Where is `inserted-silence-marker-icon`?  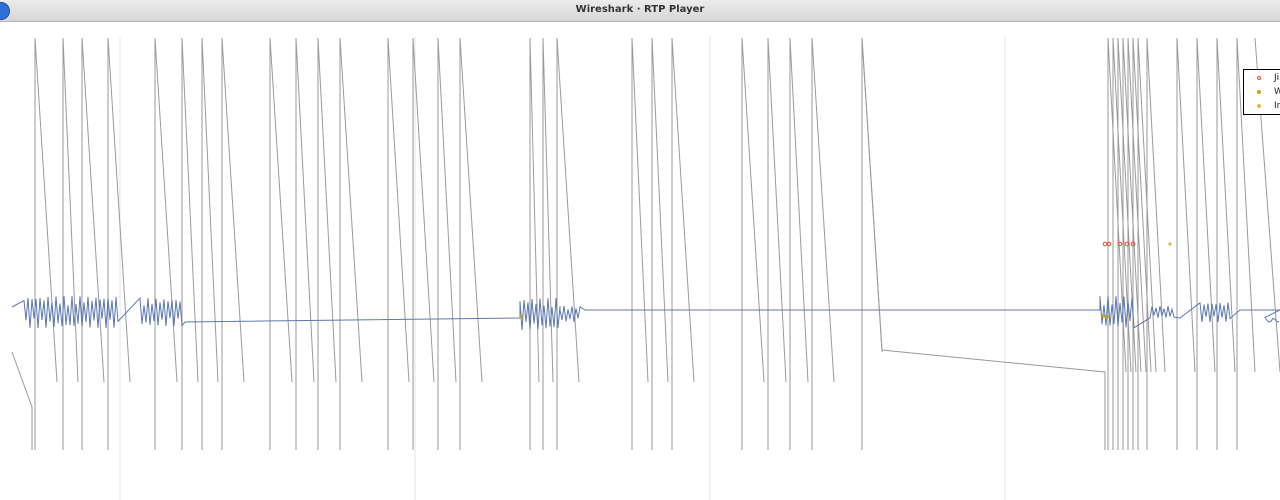 inserted-silence-marker-icon is located at coordinates (1259, 106).